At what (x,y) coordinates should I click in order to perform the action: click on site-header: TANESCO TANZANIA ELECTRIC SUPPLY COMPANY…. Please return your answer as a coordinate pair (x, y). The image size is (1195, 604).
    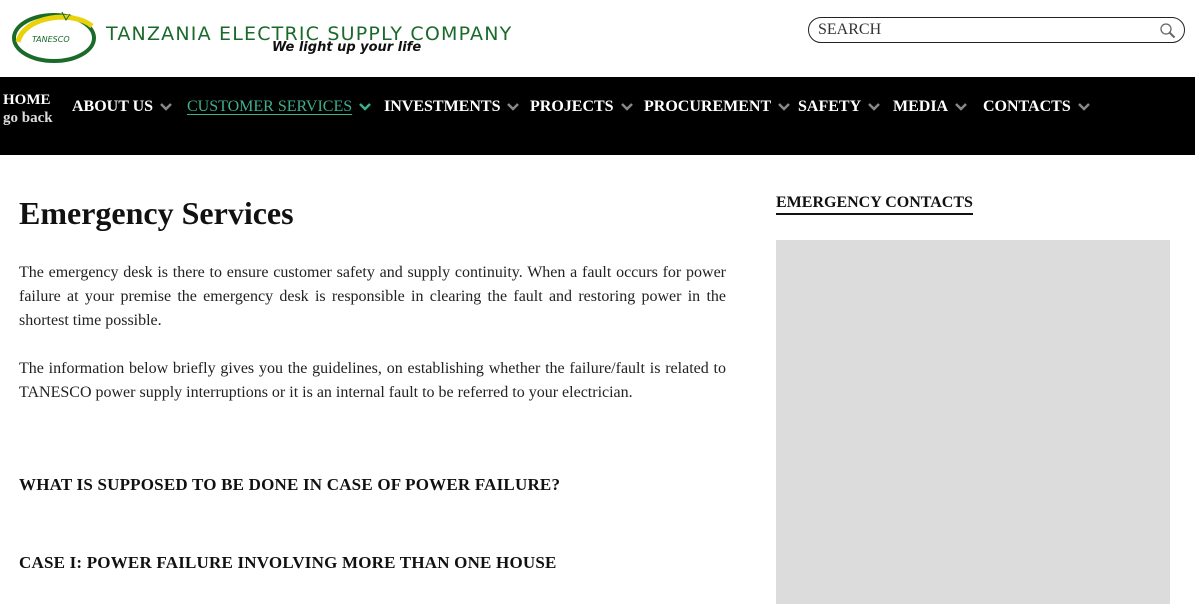
    Looking at the image, I should click on (597, 38).